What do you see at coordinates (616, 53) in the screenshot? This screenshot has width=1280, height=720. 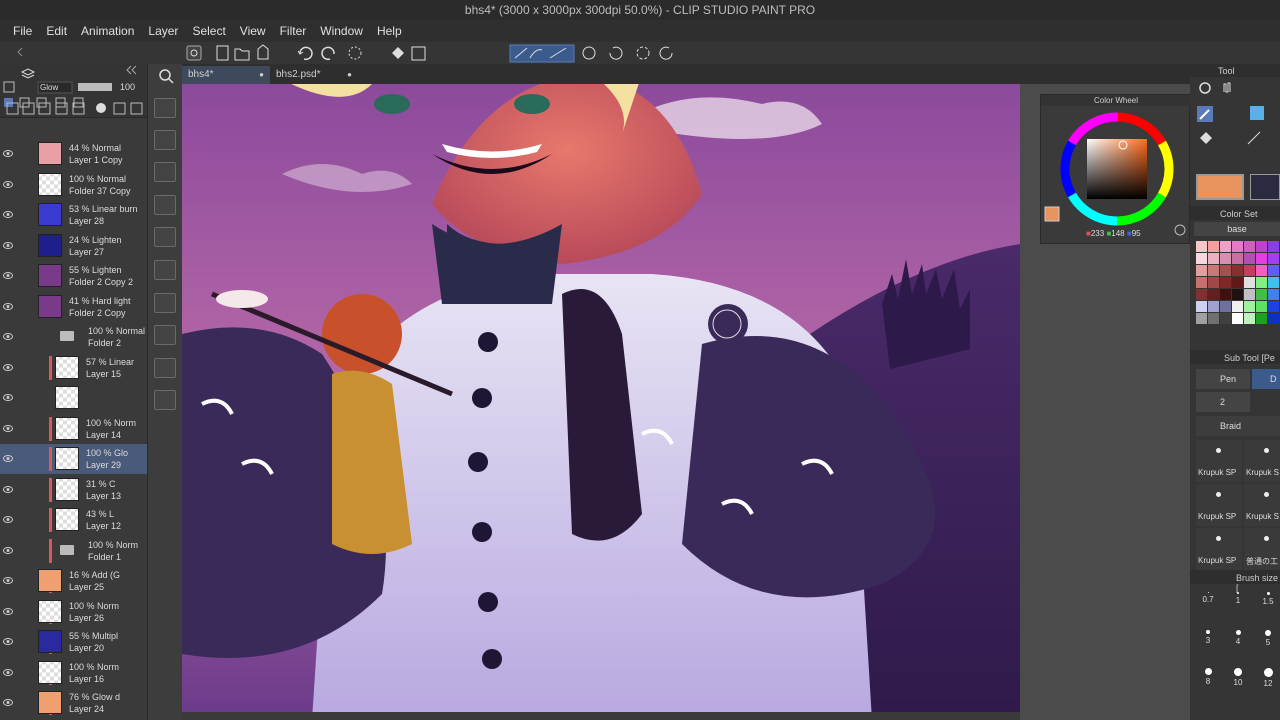 I see `rotate-left-icon` at bounding box center [616, 53].